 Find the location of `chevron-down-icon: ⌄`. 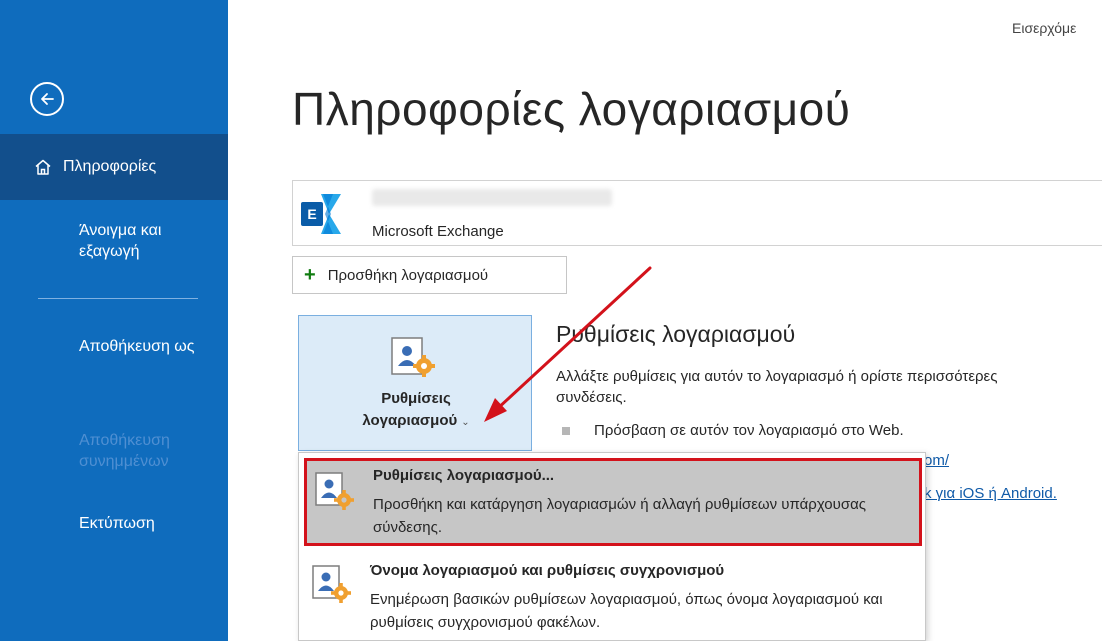

chevron-down-icon: ⌄ is located at coordinates (465, 422).